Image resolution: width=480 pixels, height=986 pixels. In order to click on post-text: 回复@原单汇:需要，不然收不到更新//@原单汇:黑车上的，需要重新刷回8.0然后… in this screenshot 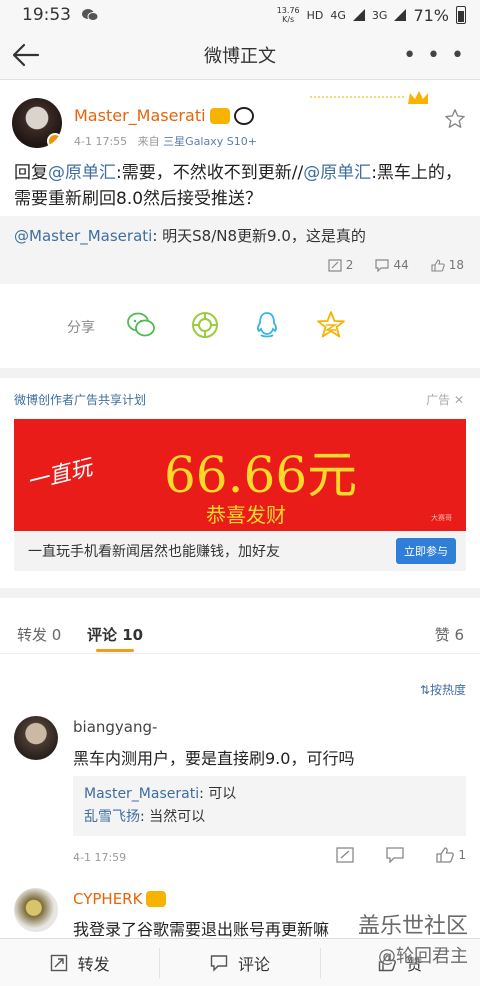, I will do `click(242, 186)`.